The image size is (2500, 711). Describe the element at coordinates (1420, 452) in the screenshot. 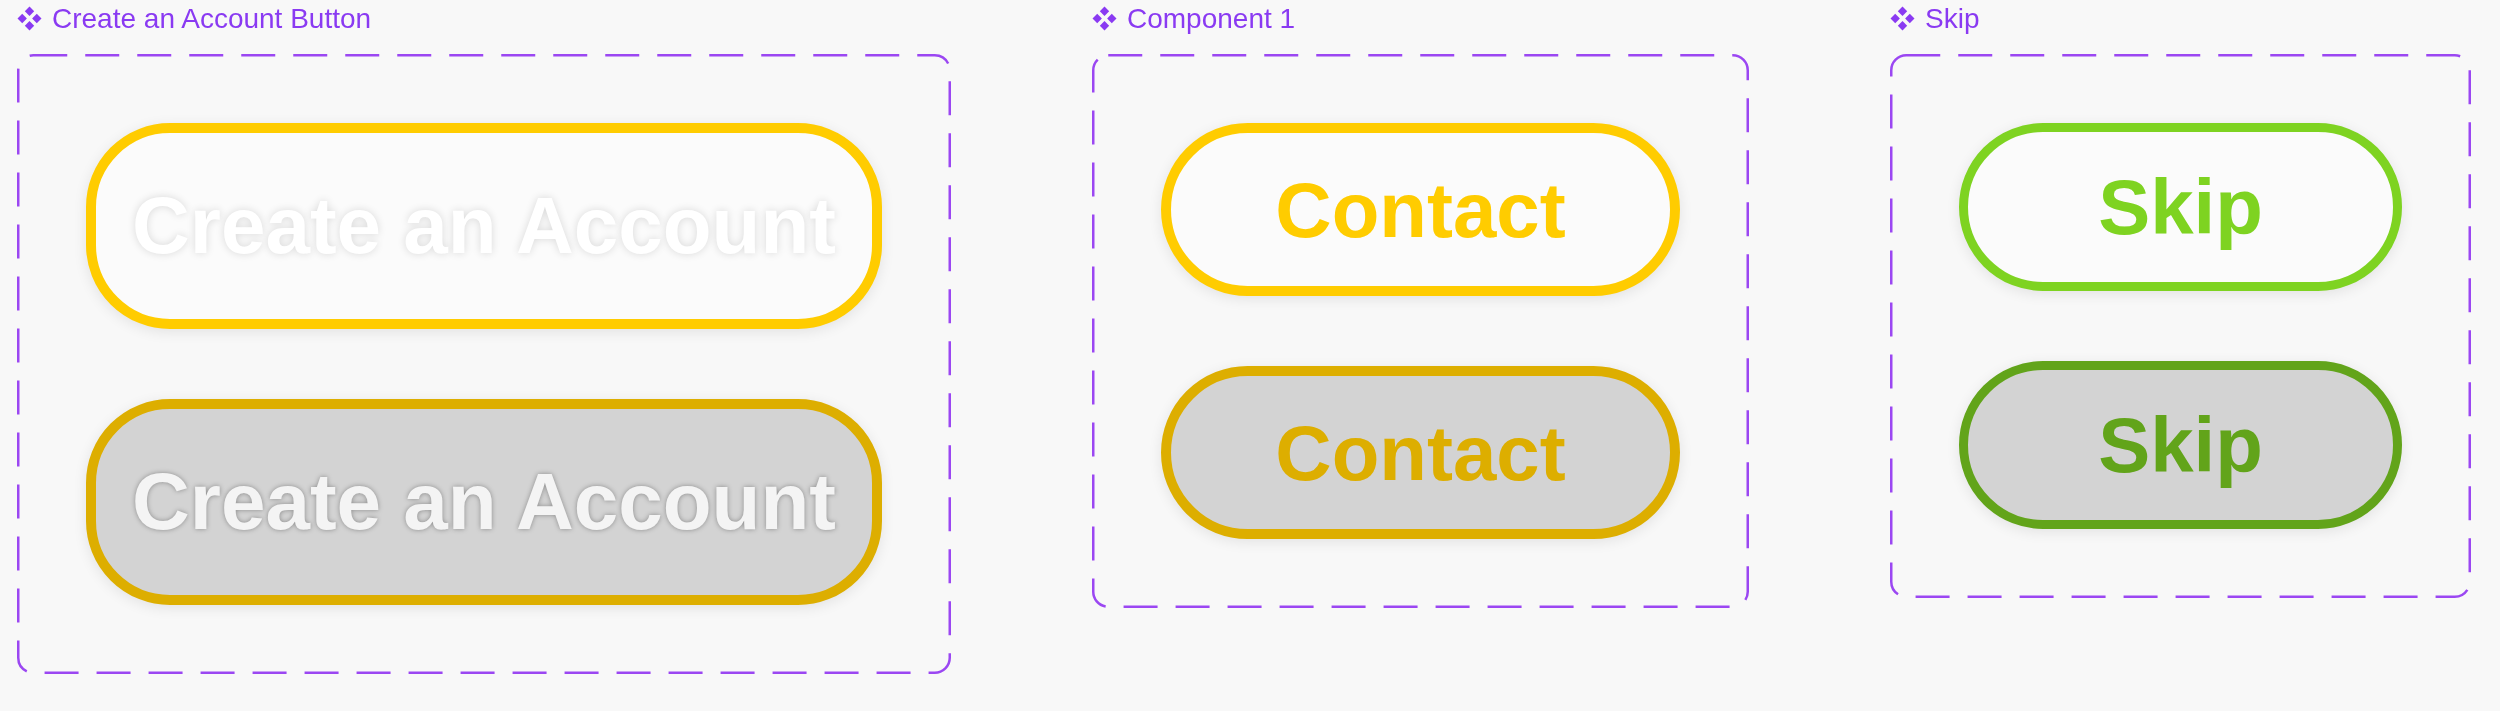

I see `pressed-button: Contact` at that location.